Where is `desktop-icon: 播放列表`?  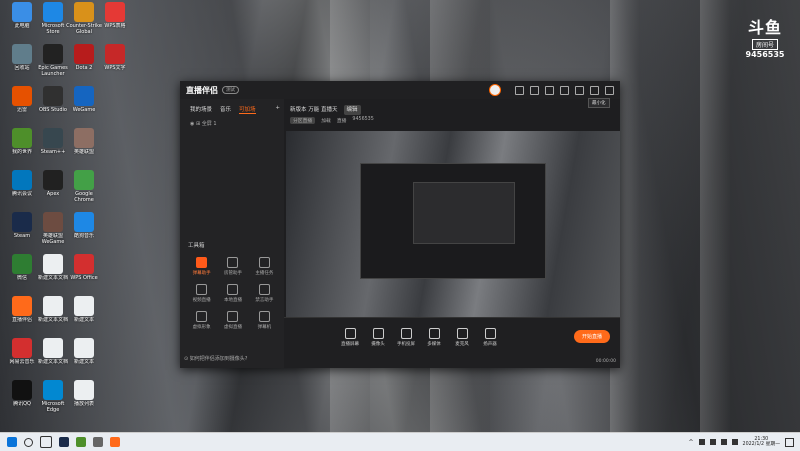
desktop-icon: 播放列表 is located at coordinates (84, 396).